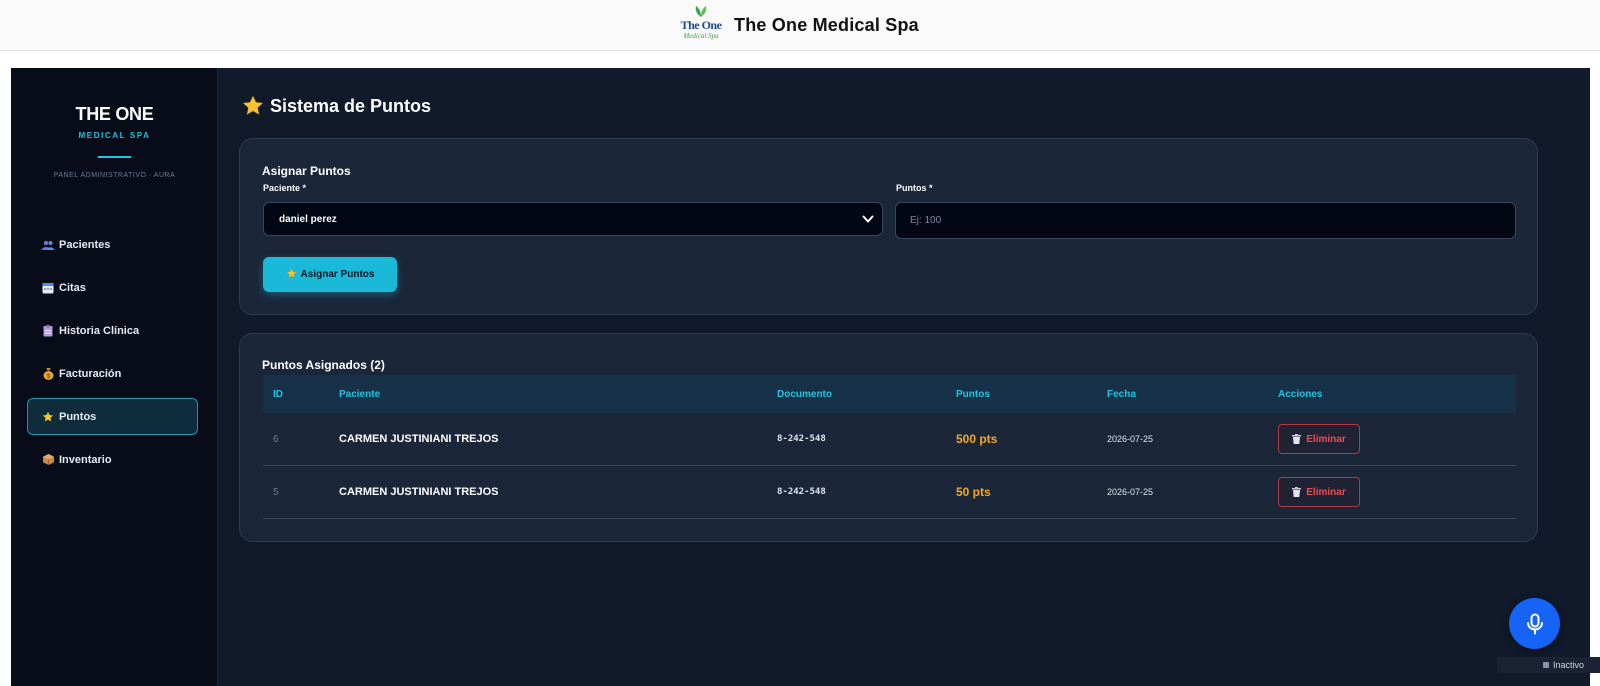 Image resolution: width=1600 pixels, height=686 pixels. Describe the element at coordinates (1595, 377) in the screenshot. I see `page-margin` at that location.